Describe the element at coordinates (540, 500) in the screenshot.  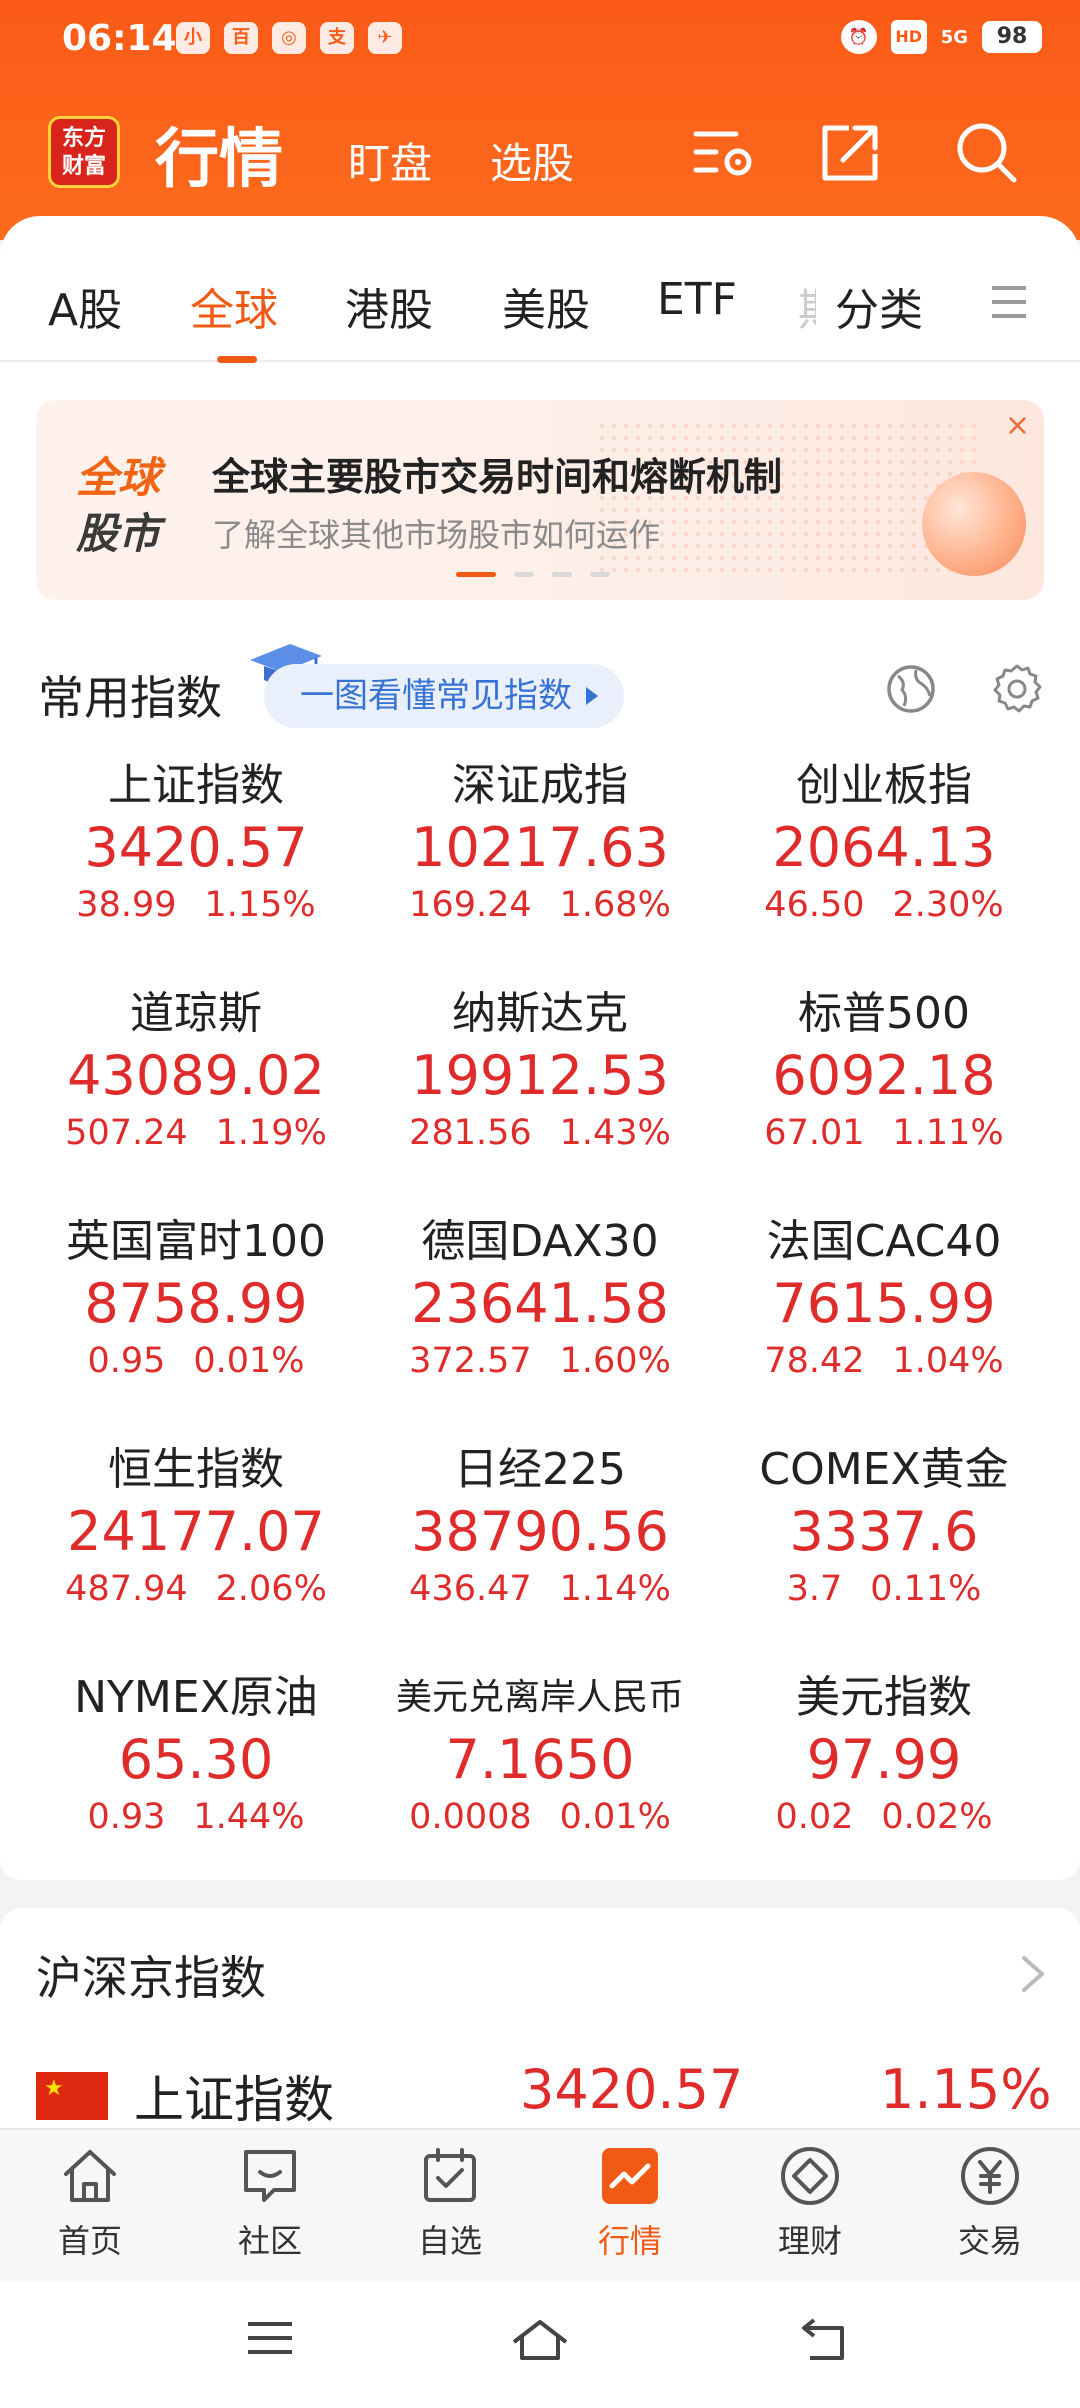
I see `promo-banner: 全球 股市 全球主要股市交易时间和熔断机制 了解全球其他市场股市如何运作 ×` at that location.